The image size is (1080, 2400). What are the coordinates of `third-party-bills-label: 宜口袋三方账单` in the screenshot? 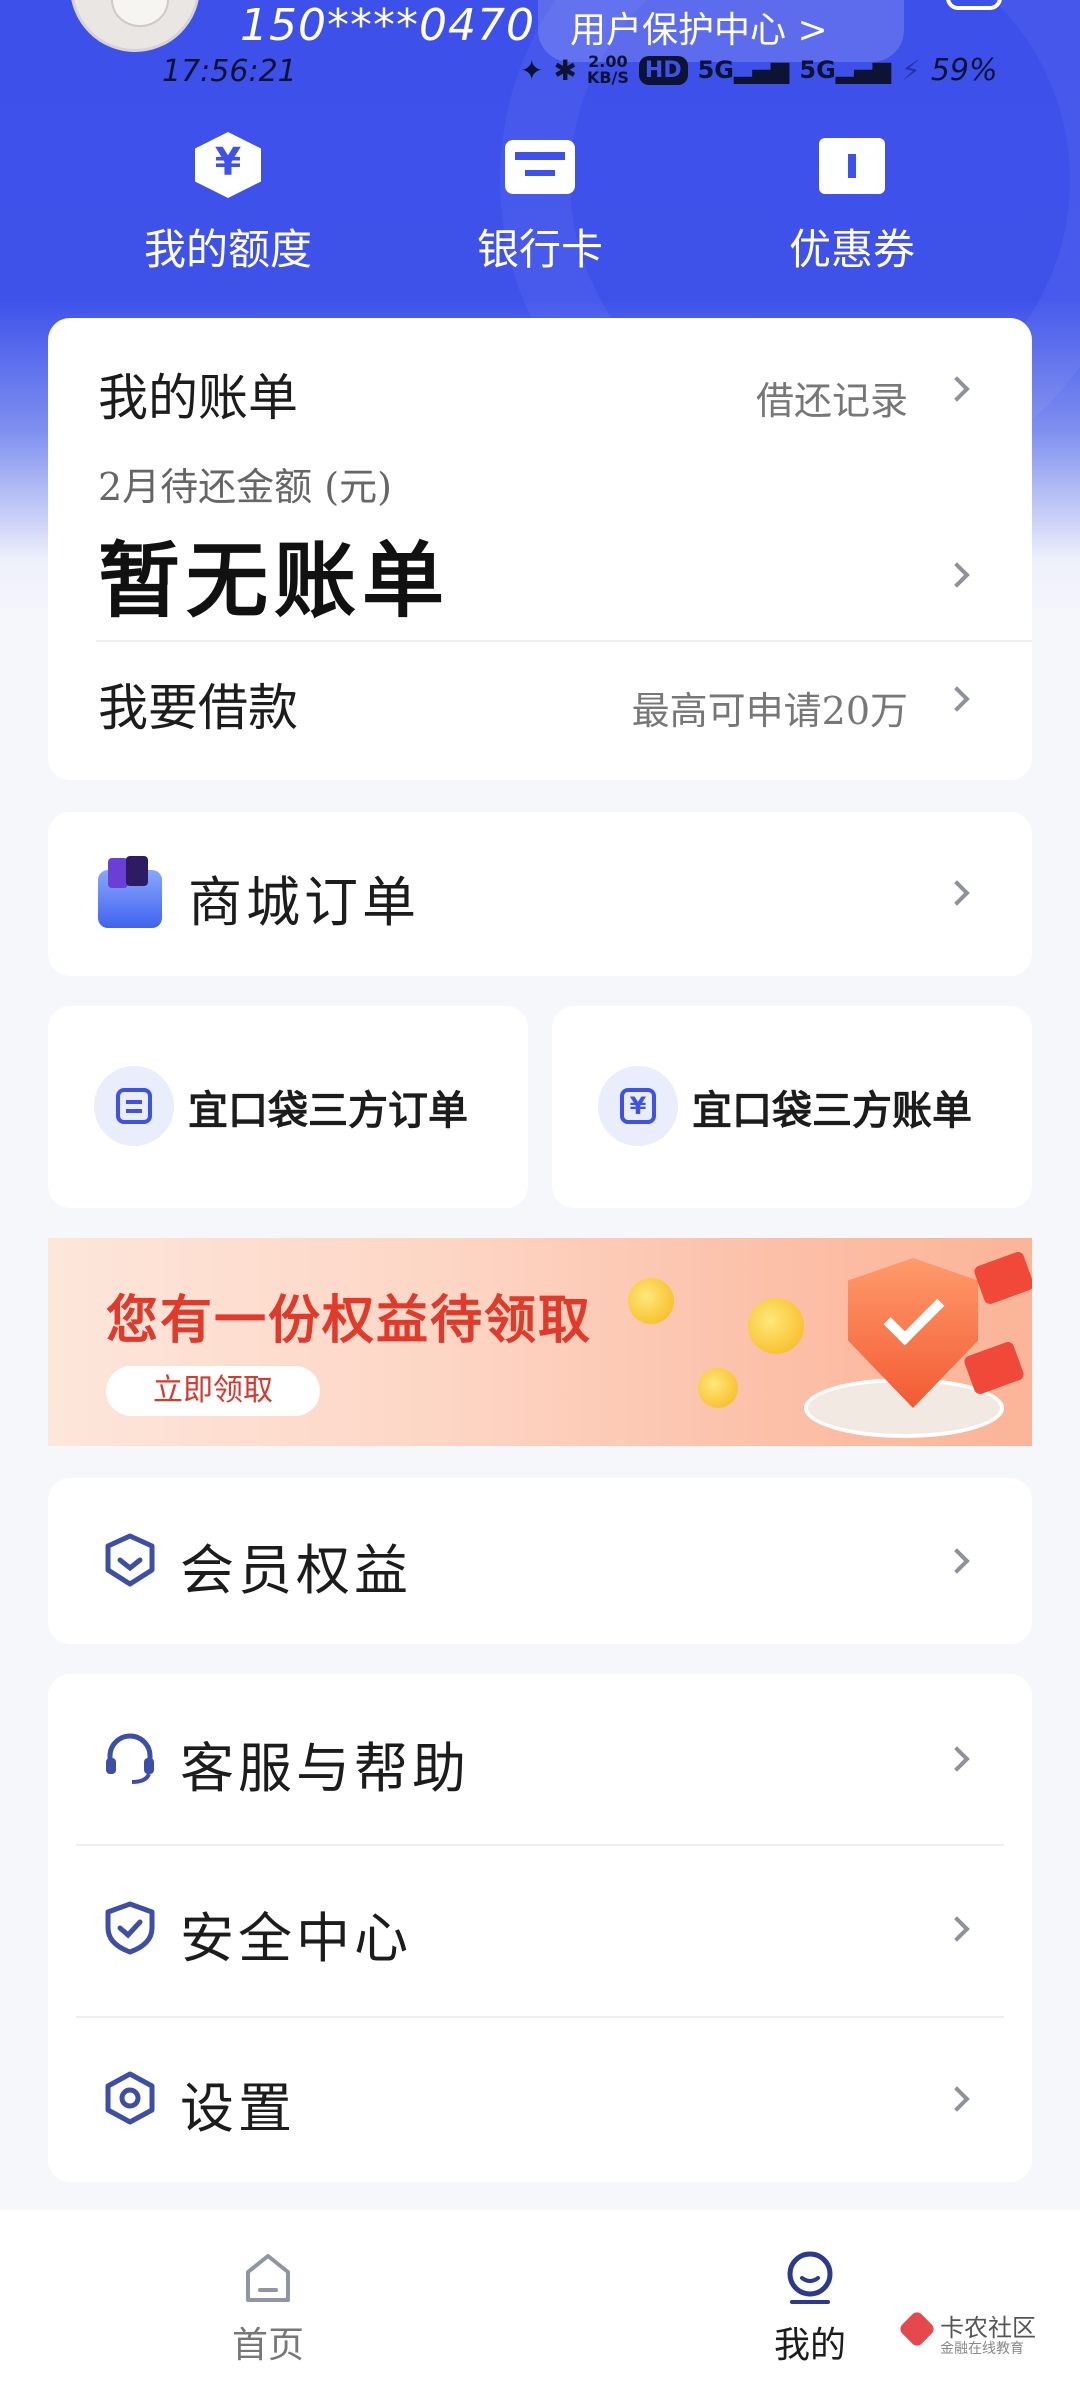 It's located at (832, 1111).